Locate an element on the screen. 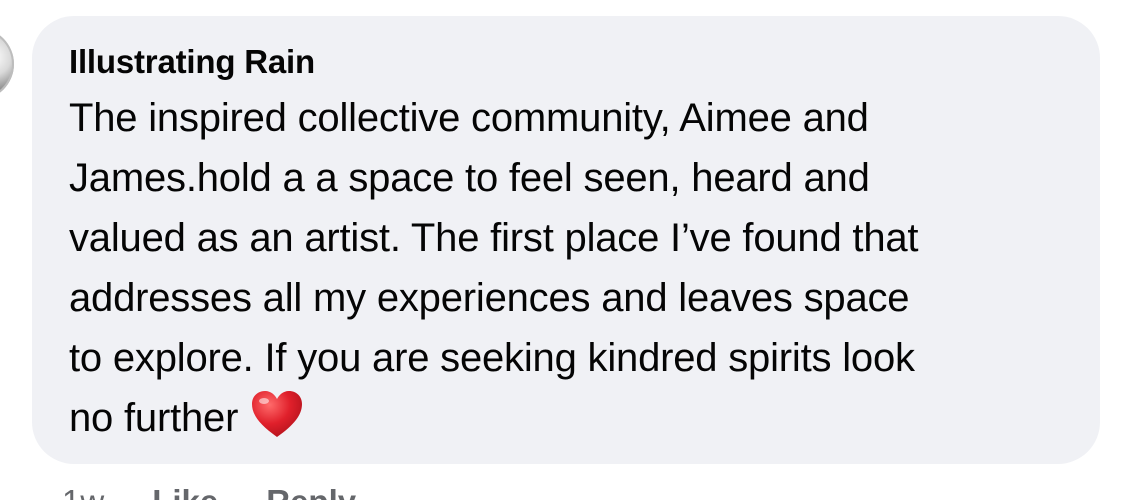 This screenshot has width=1147, height=500. comment-author: Illustrating Rain is located at coordinates (566, 62).